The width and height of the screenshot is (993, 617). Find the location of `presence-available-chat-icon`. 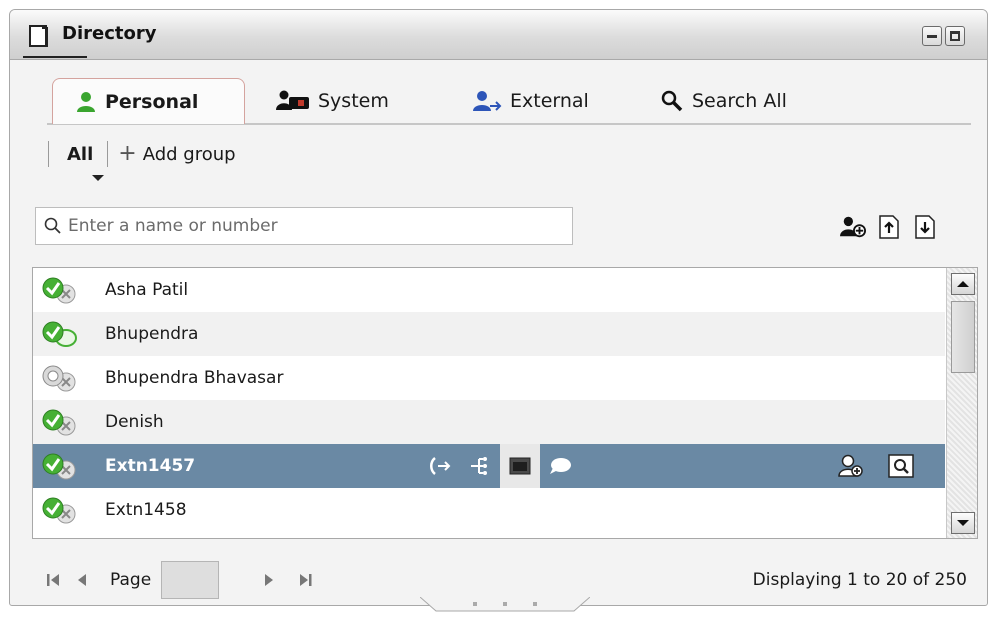

presence-available-chat-icon is located at coordinates (59, 334).